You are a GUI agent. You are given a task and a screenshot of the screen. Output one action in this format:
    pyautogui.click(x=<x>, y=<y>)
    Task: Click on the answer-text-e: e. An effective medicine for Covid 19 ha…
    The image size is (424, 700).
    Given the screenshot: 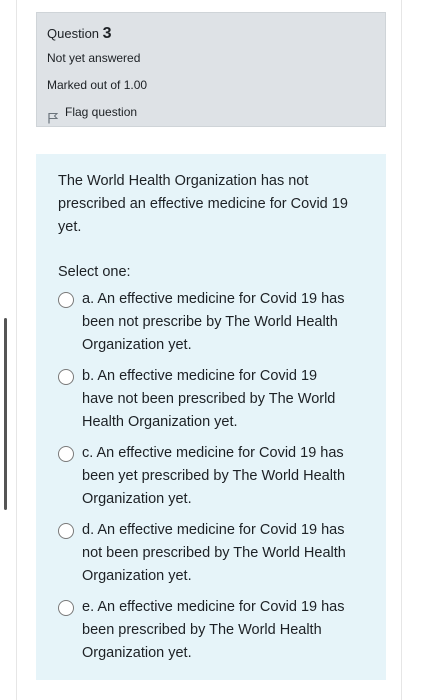 What is the action you would take?
    pyautogui.click(x=217, y=630)
    